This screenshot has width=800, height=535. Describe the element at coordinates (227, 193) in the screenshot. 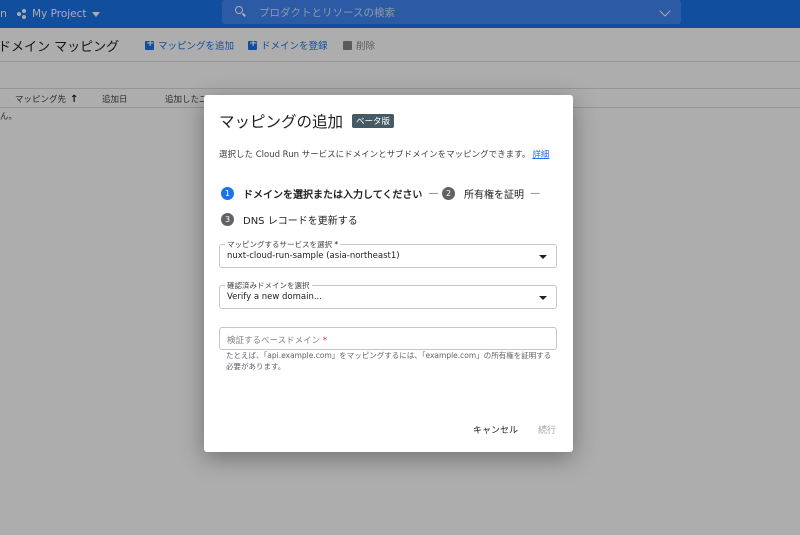

I see `step-number-1: 1` at that location.